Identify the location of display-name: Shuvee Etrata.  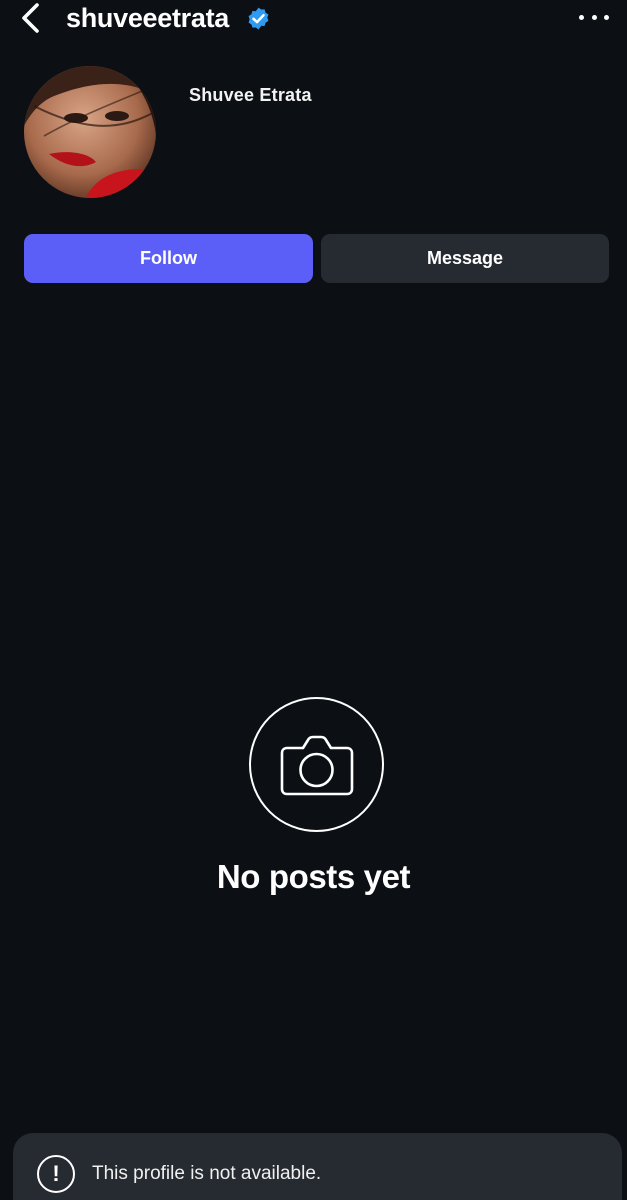
(250, 95).